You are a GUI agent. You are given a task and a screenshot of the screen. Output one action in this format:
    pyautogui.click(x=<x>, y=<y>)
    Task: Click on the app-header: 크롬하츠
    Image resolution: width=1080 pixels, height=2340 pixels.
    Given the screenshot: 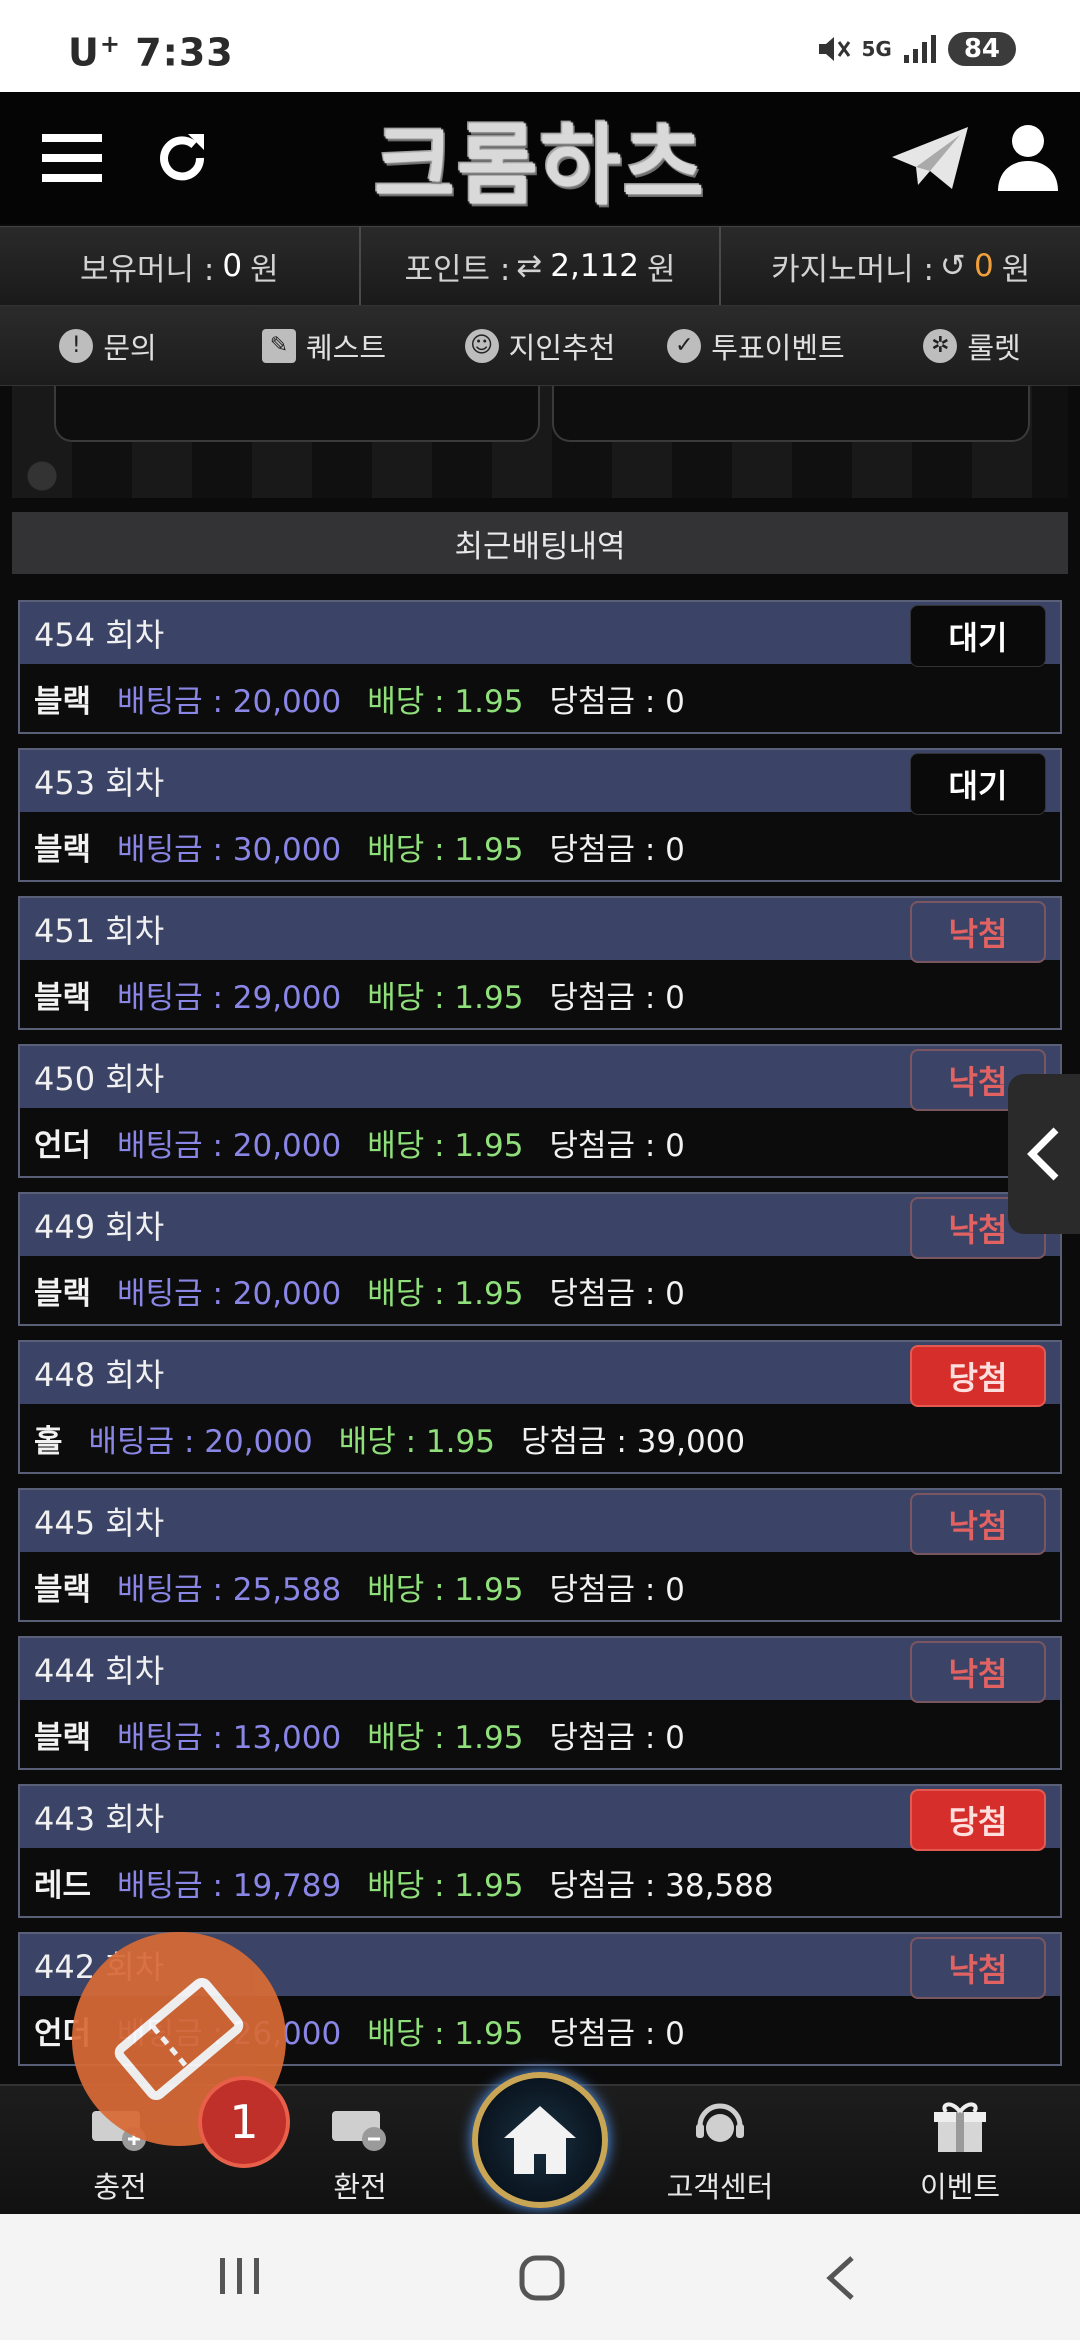 What is the action you would take?
    pyautogui.click(x=540, y=158)
    